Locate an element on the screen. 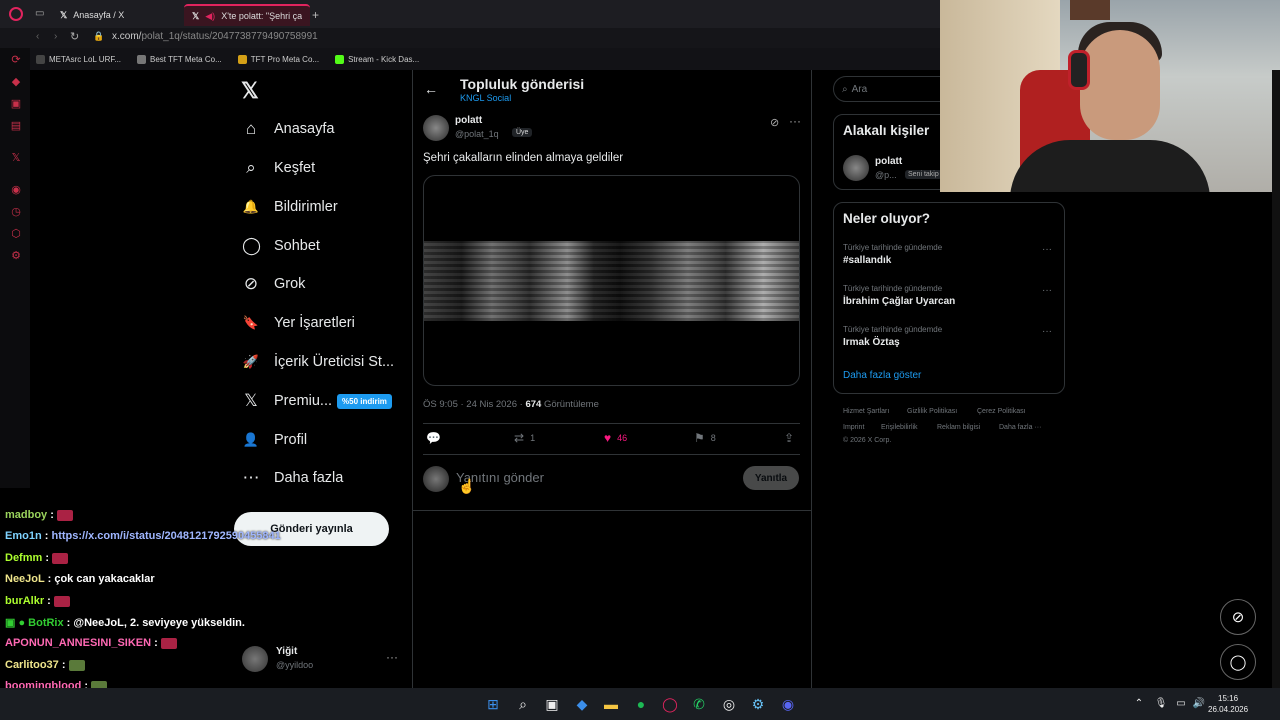 The height and width of the screenshot is (720, 1280). volume-icon: 🔊 is located at coordinates (1199, 704).